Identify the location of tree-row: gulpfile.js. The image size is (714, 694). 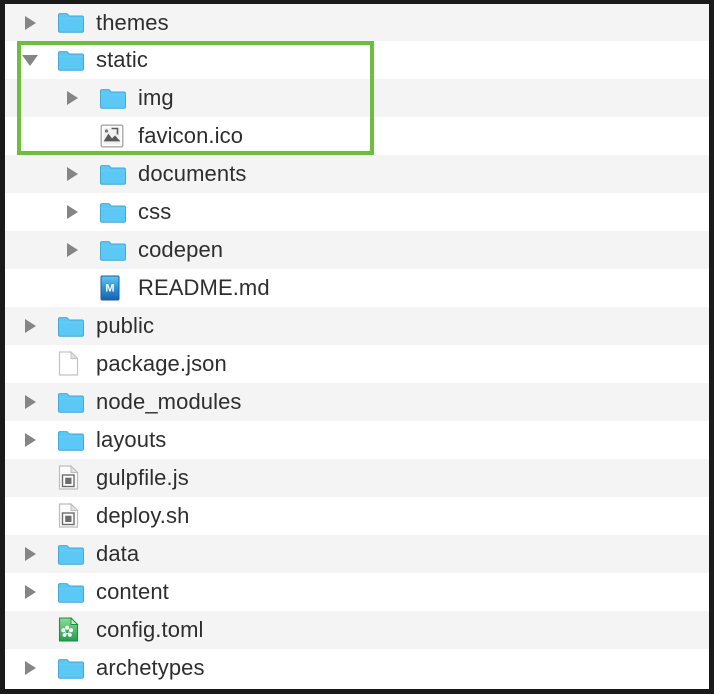
(357, 478).